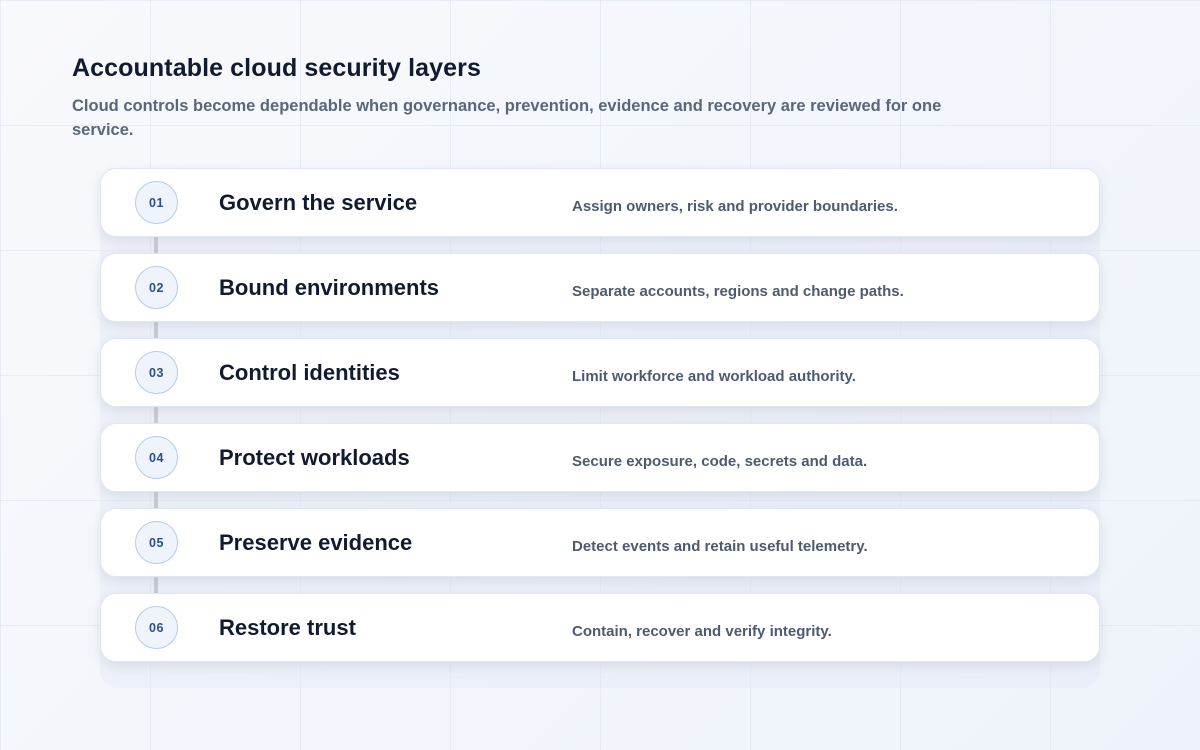 This screenshot has height=750, width=1200. What do you see at coordinates (156, 627) in the screenshot?
I see `layer-number-badge: 06` at bounding box center [156, 627].